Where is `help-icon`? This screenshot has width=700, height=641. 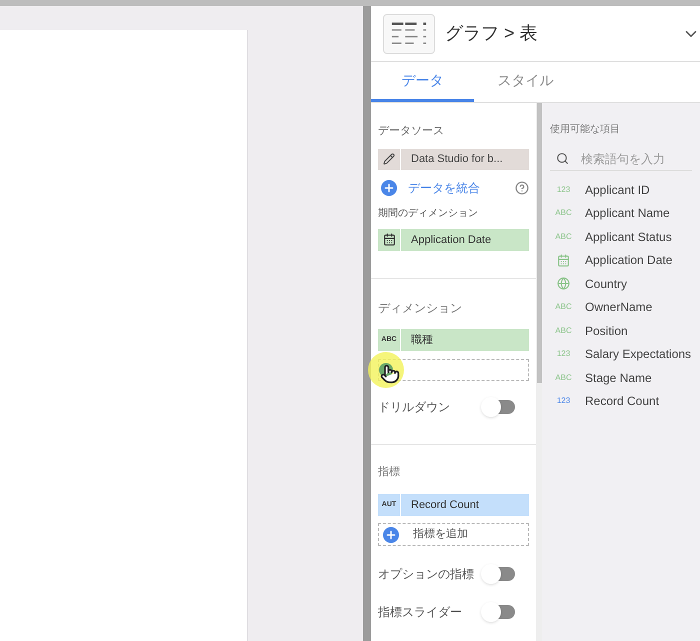
help-icon is located at coordinates (522, 187).